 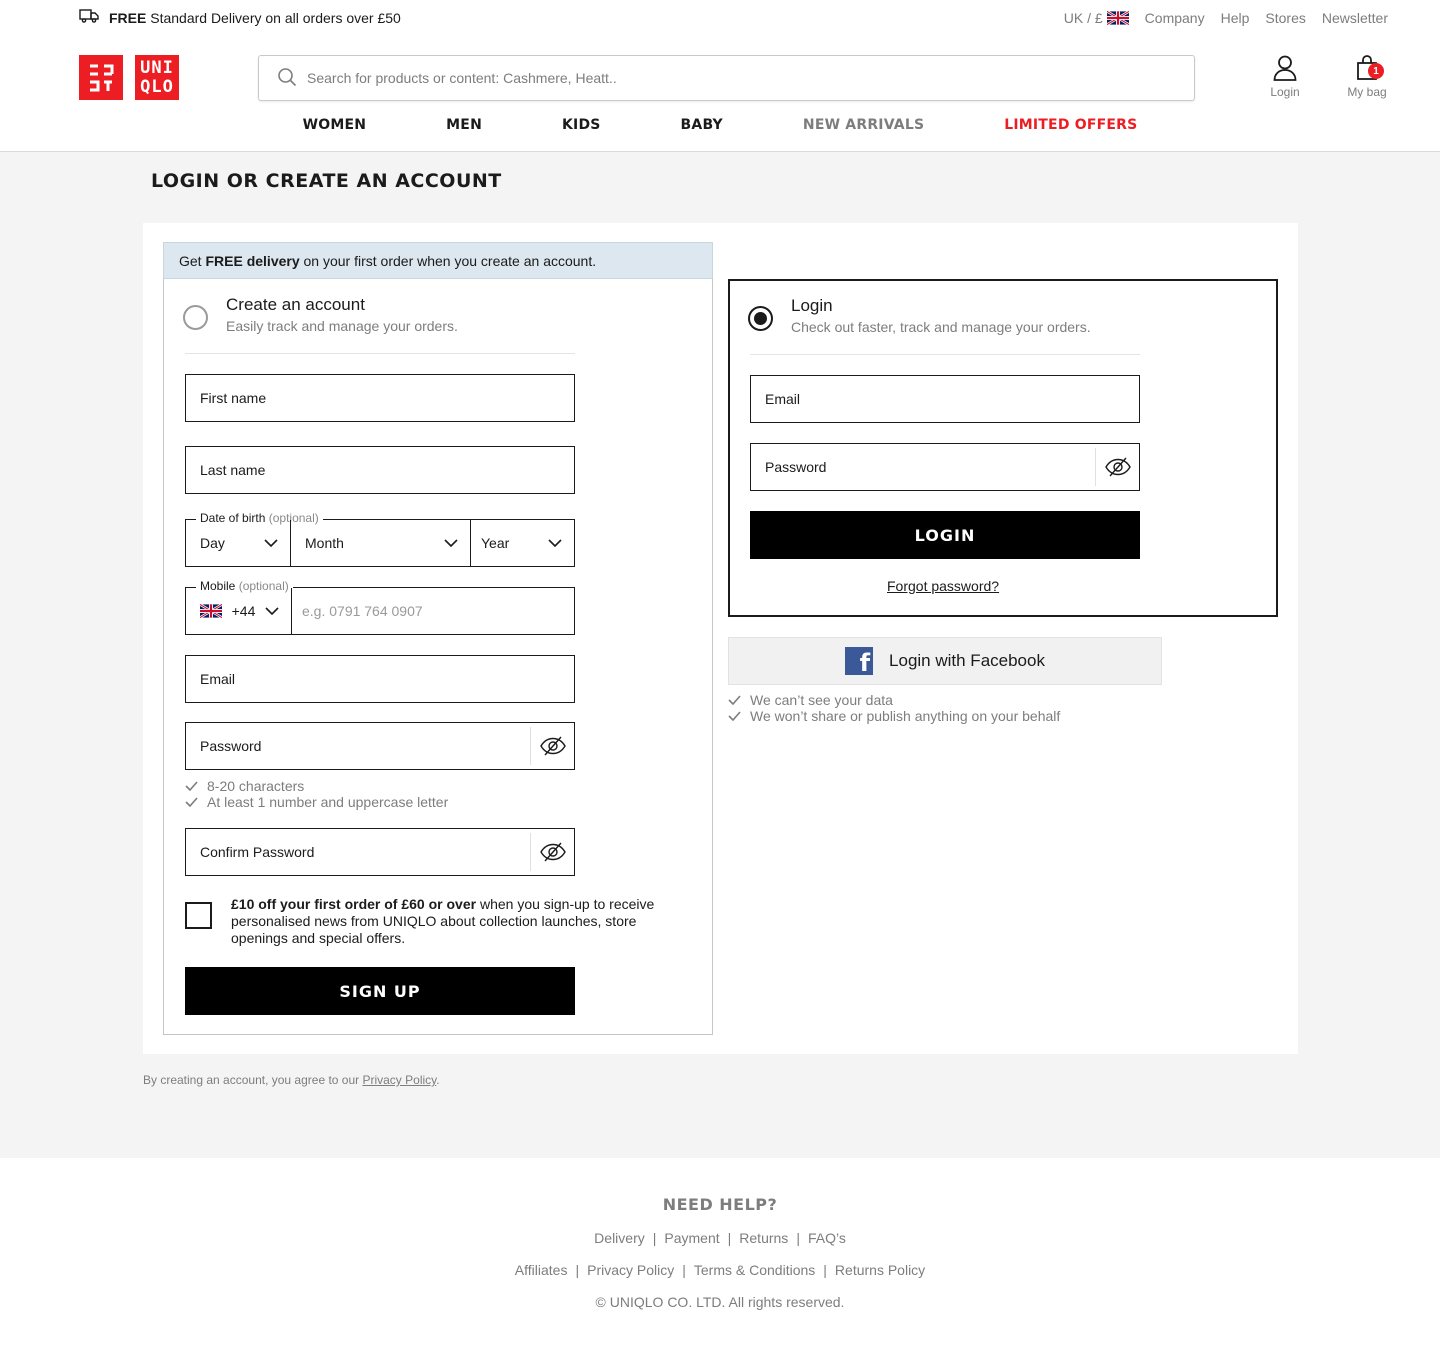 What do you see at coordinates (380, 679) in the screenshot?
I see `signup-email-field: Email` at bounding box center [380, 679].